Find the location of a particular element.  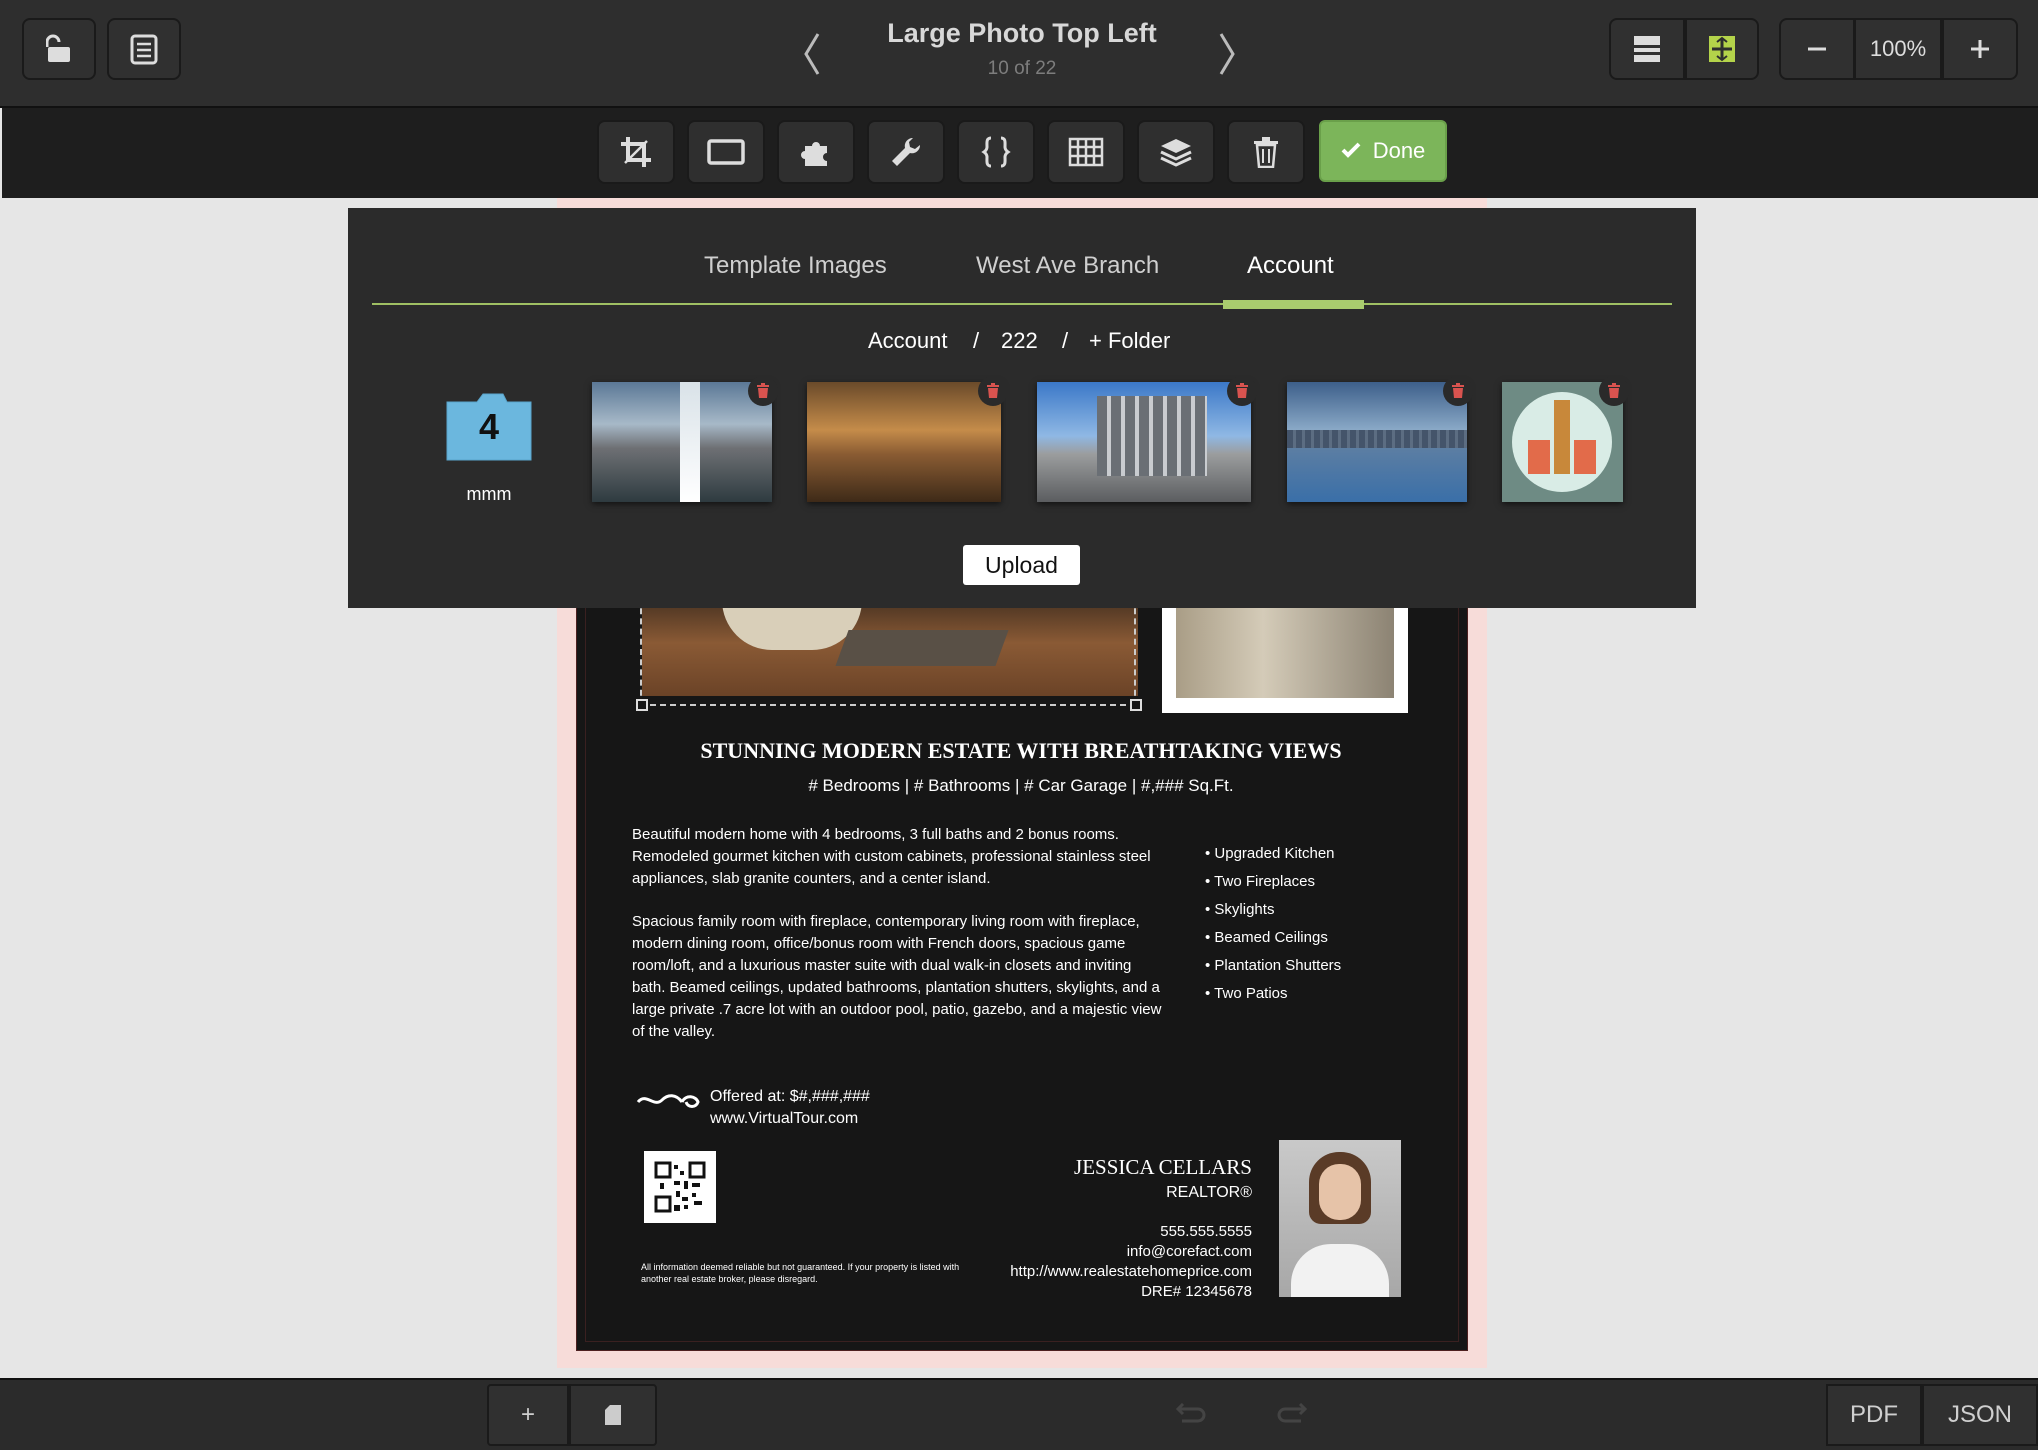

tab-account: Account is located at coordinates (1290, 266).